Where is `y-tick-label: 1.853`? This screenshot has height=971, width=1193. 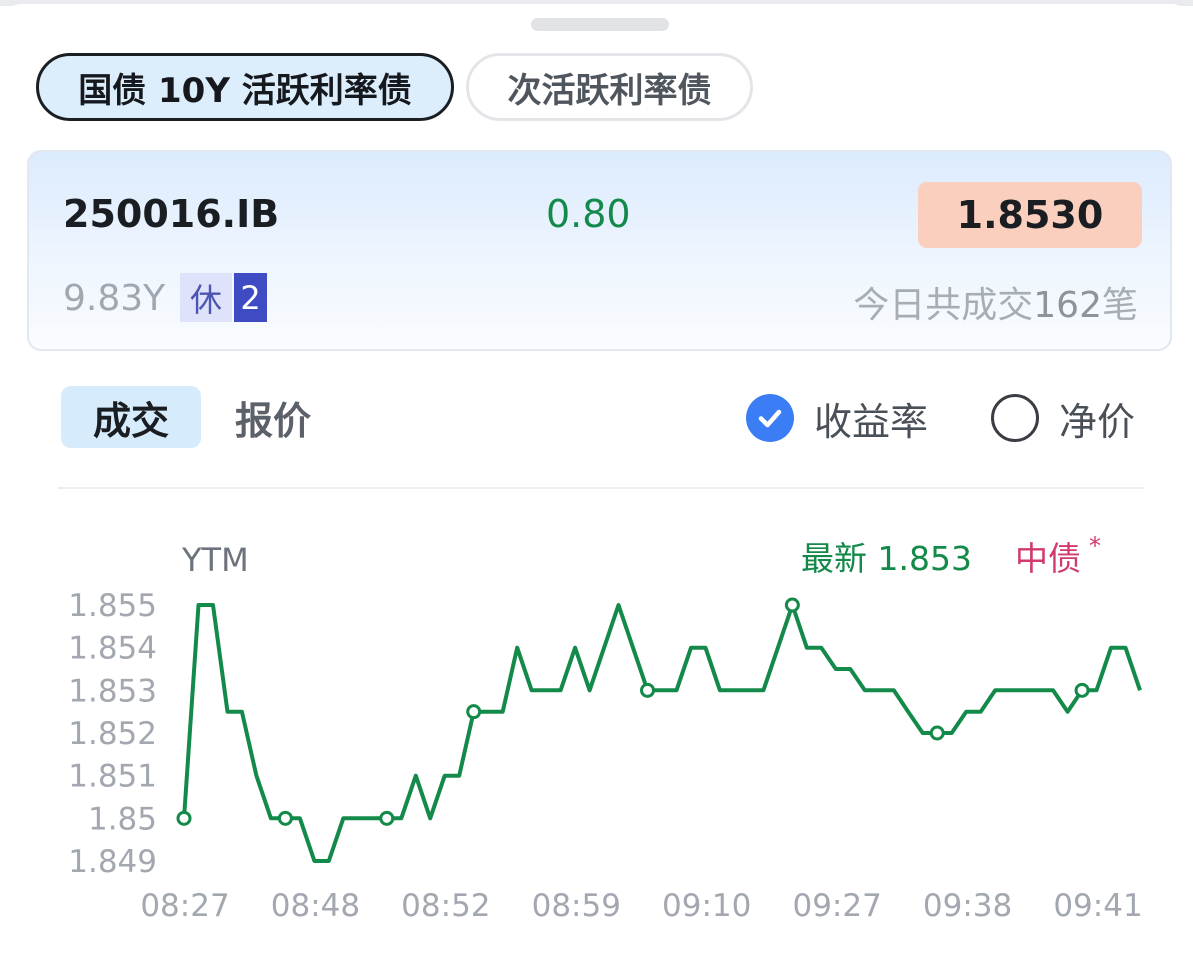 y-tick-label: 1.853 is located at coordinates (112, 691).